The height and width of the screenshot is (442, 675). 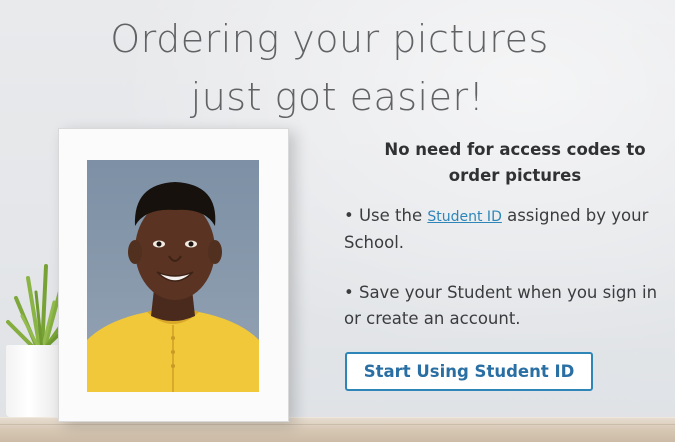 I want to click on headline-line-1: Ordering your pictures, so click(x=329, y=39).